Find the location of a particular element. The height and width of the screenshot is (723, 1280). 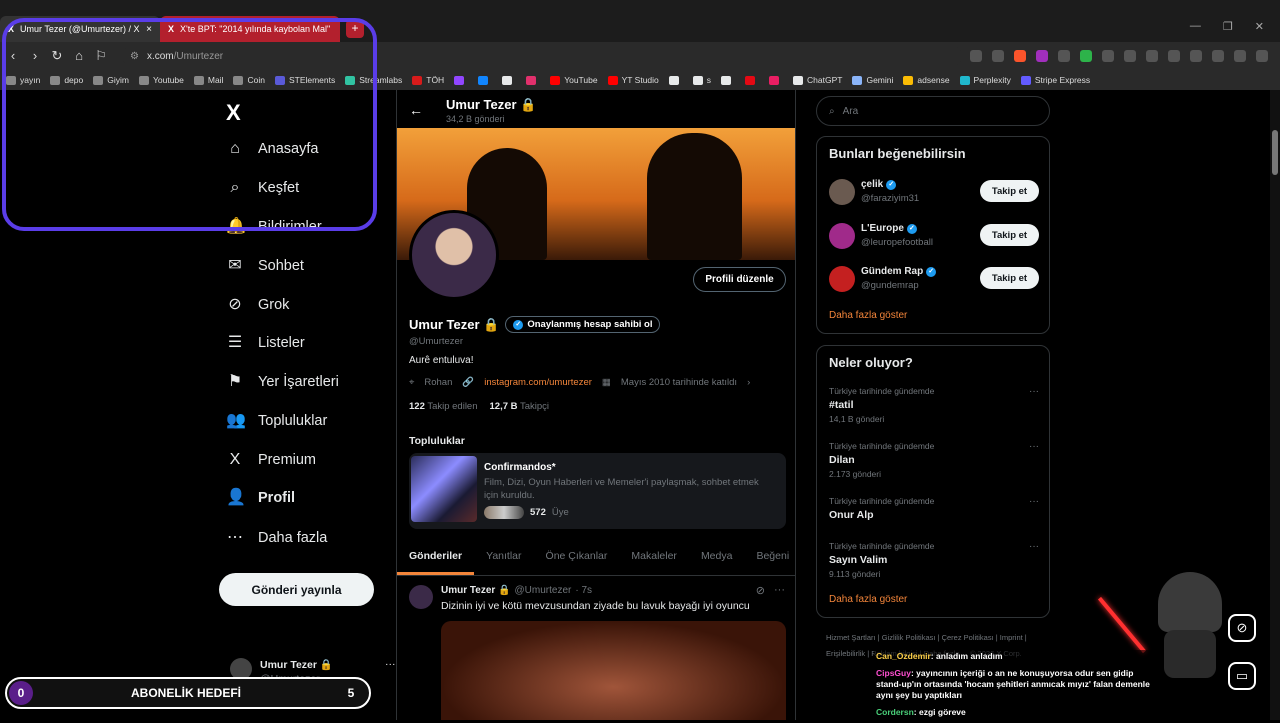

bookmark-item: yayın is located at coordinates (23, 80).